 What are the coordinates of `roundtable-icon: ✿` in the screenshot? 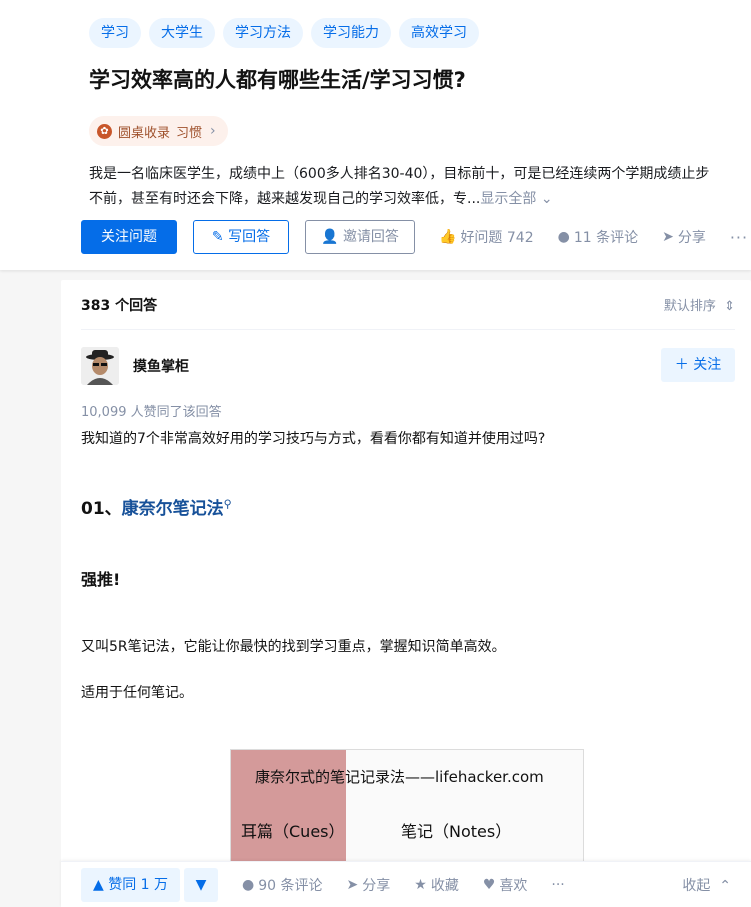 It's located at (104, 131).